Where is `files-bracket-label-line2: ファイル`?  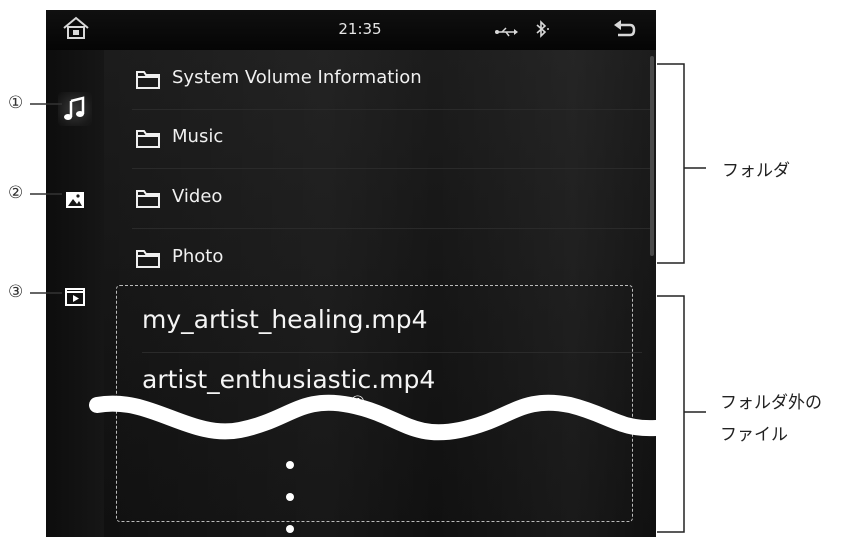
files-bracket-label-line2: ファイル is located at coordinates (754, 435).